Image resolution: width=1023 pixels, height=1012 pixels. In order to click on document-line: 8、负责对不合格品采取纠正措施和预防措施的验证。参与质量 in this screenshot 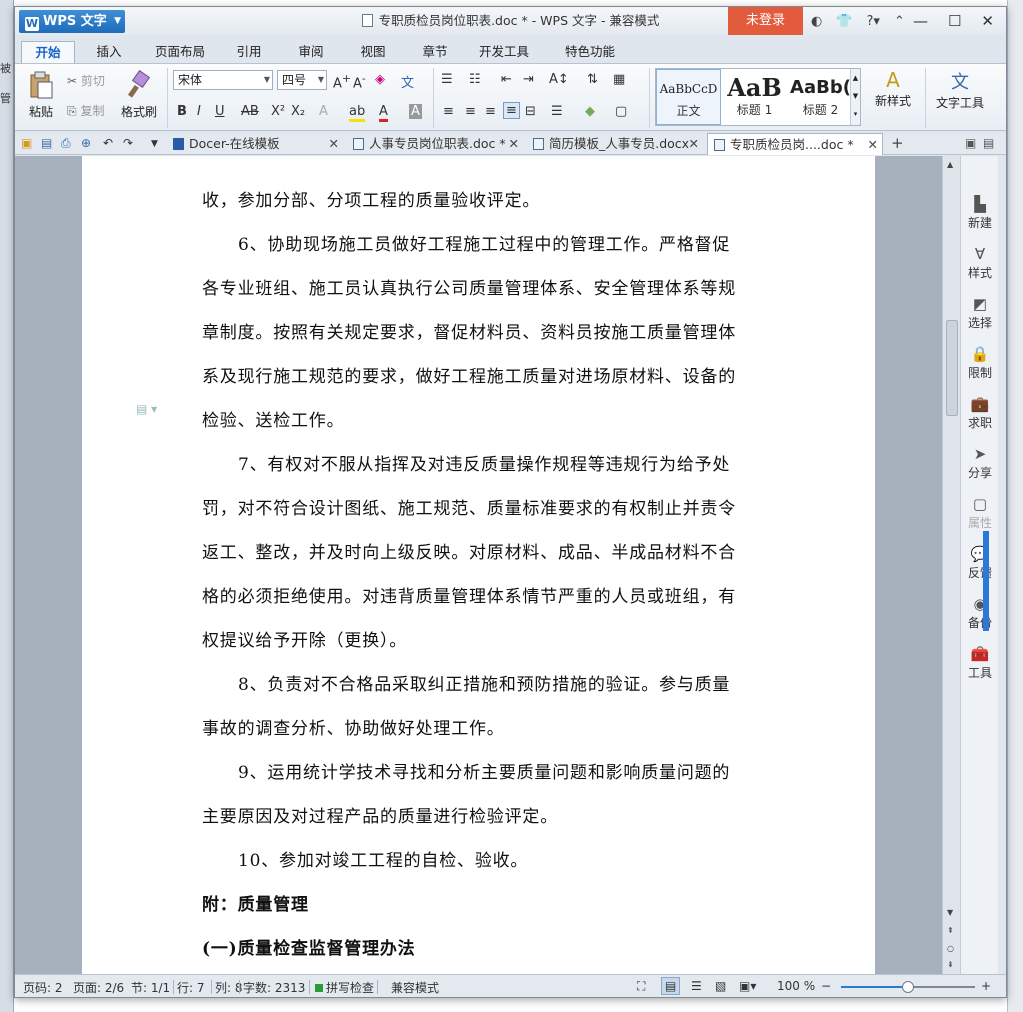, I will do `click(484, 682)`.